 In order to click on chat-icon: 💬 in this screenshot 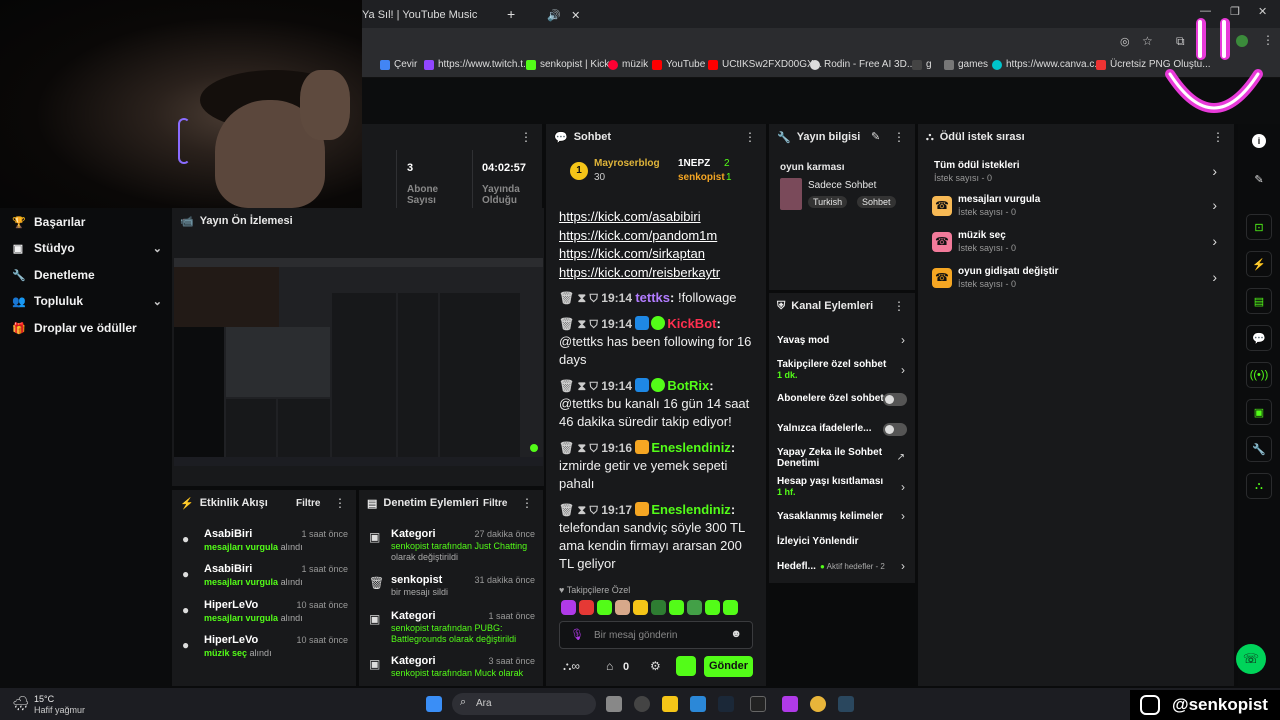, I will do `click(1259, 338)`.